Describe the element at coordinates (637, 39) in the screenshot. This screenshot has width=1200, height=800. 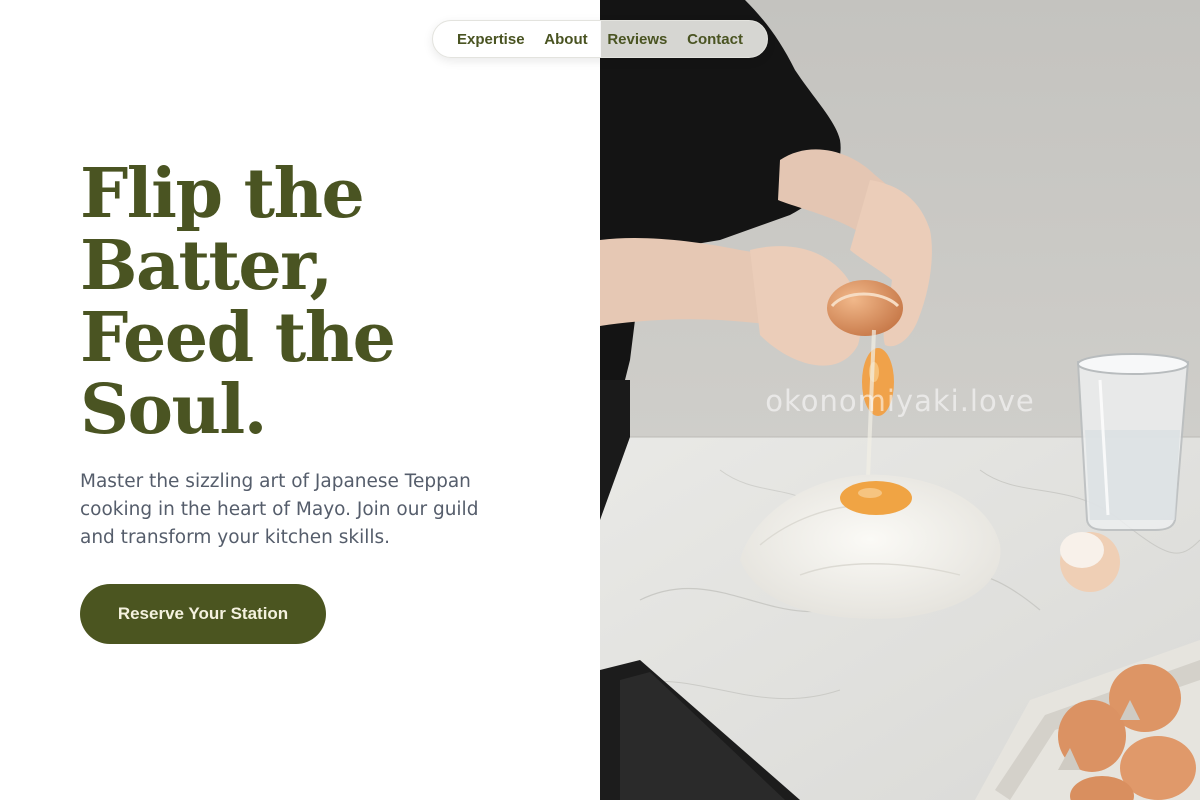
I see `nav-item-reviews: Reviews` at that location.